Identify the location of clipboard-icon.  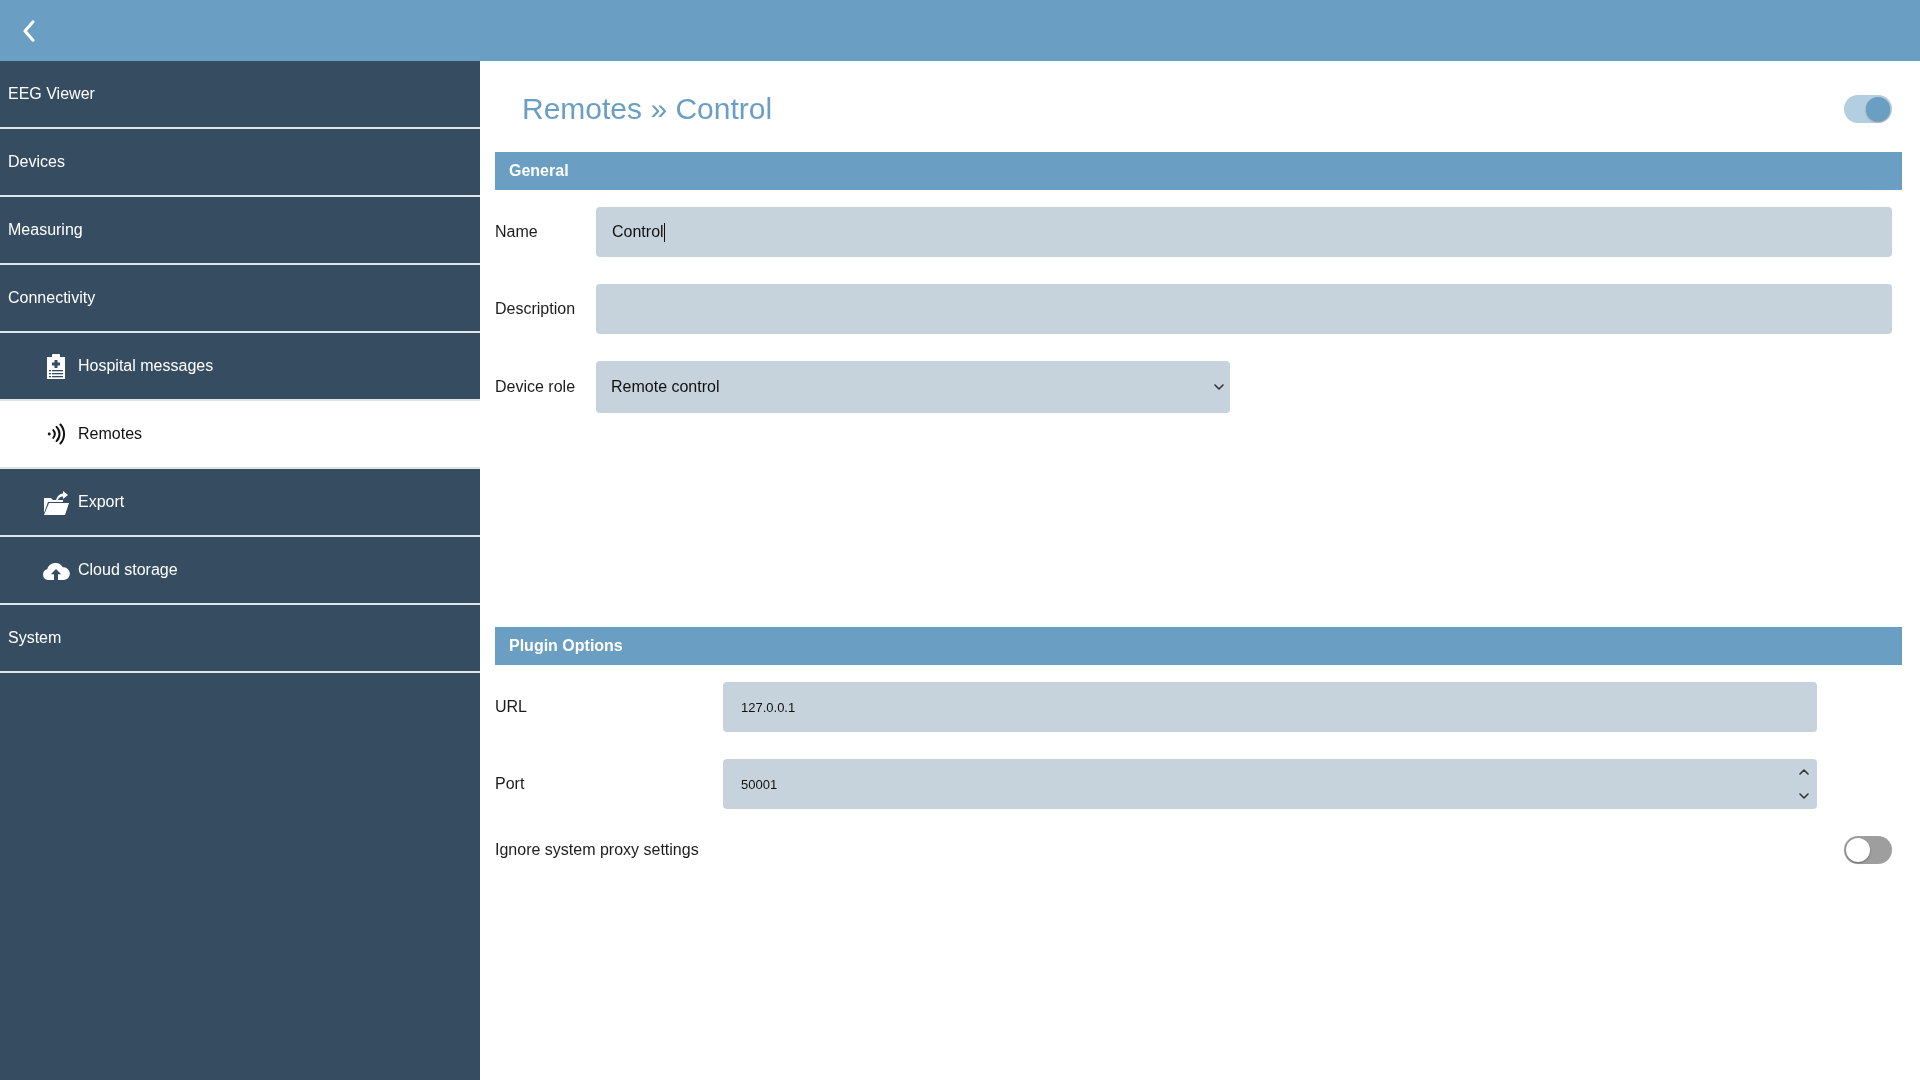
(56, 366).